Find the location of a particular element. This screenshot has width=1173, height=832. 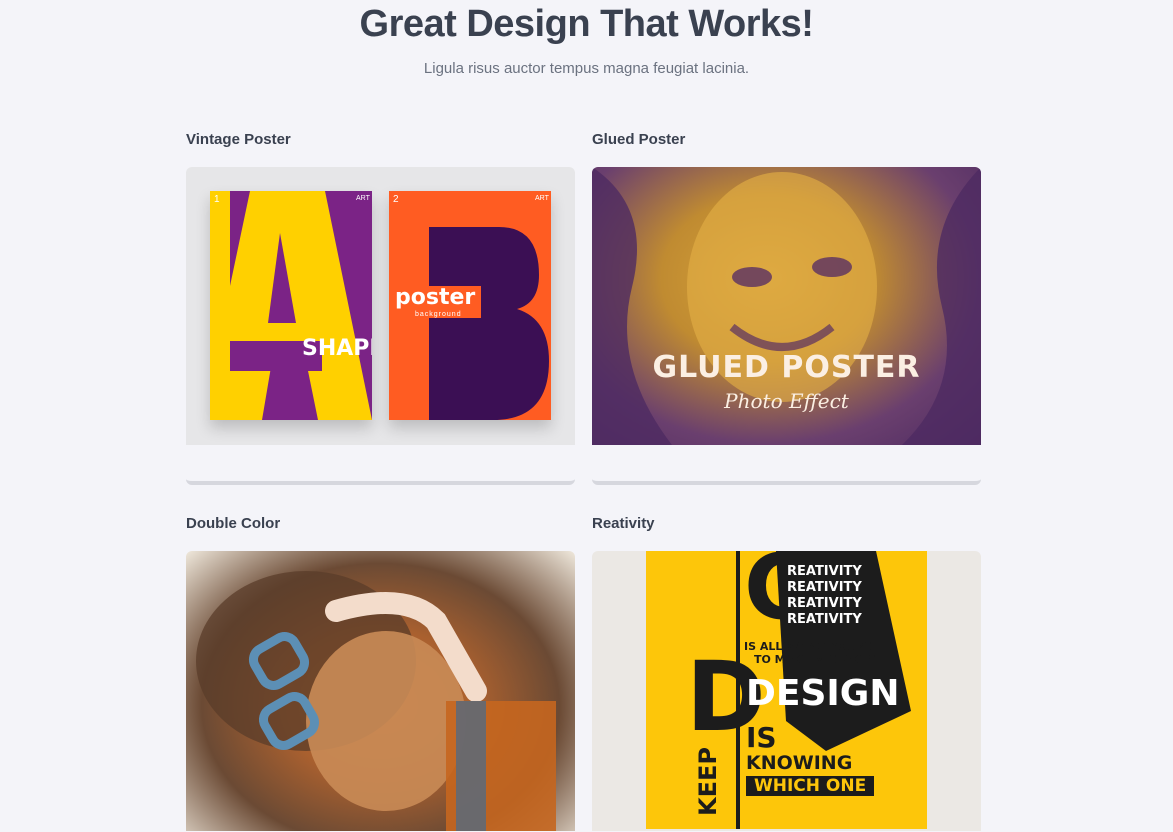

design-text: DESIGN is located at coordinates (823, 693).